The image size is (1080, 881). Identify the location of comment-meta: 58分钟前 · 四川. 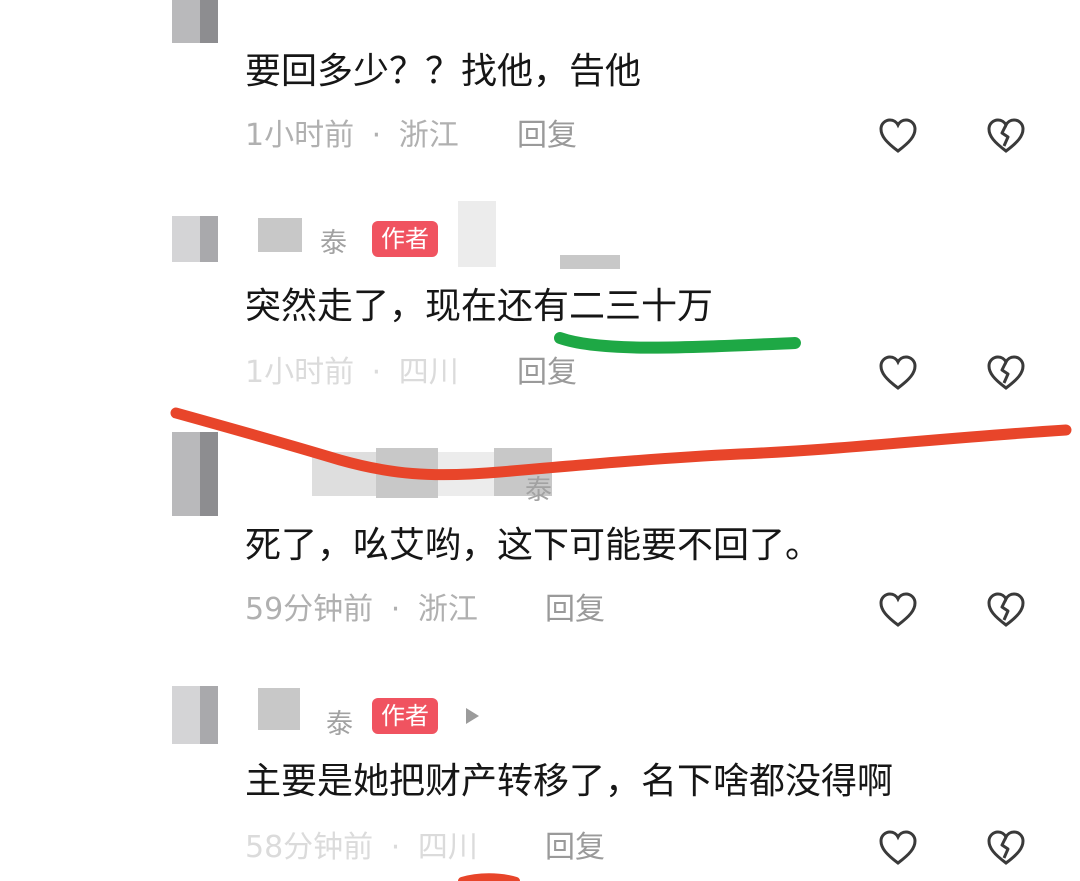
(361, 848).